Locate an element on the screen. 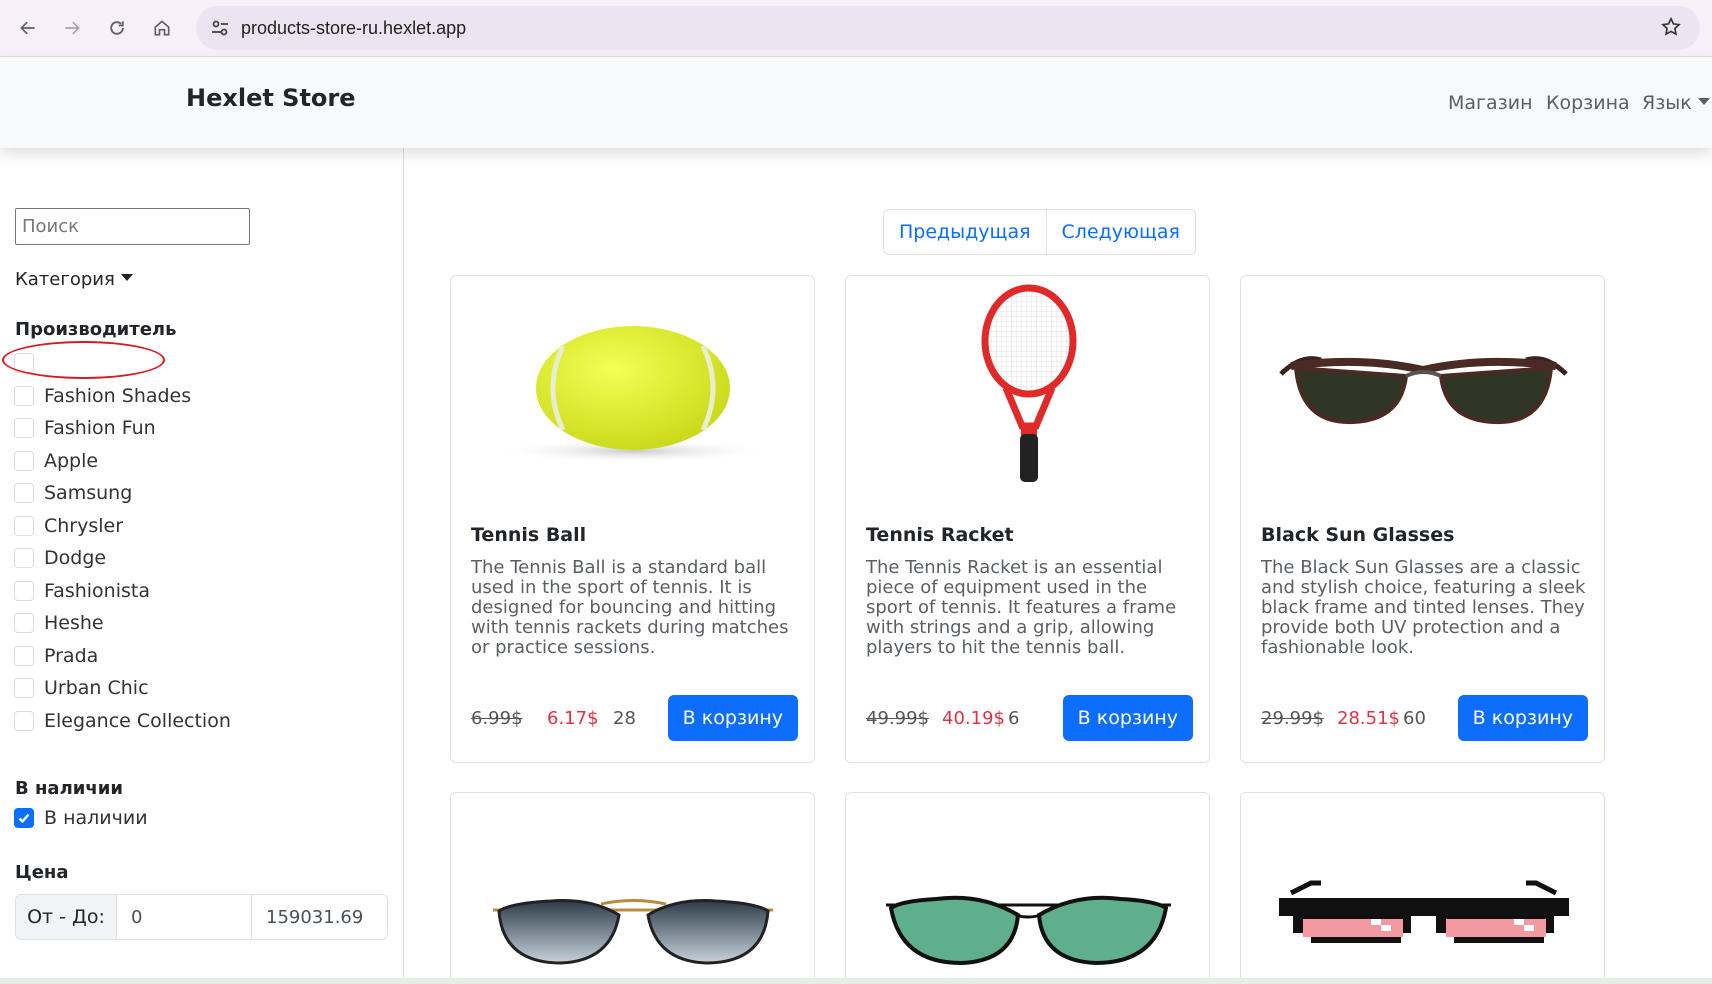 The width and height of the screenshot is (1712, 984). manufacturer-label: Fashion Fun is located at coordinates (100, 428).